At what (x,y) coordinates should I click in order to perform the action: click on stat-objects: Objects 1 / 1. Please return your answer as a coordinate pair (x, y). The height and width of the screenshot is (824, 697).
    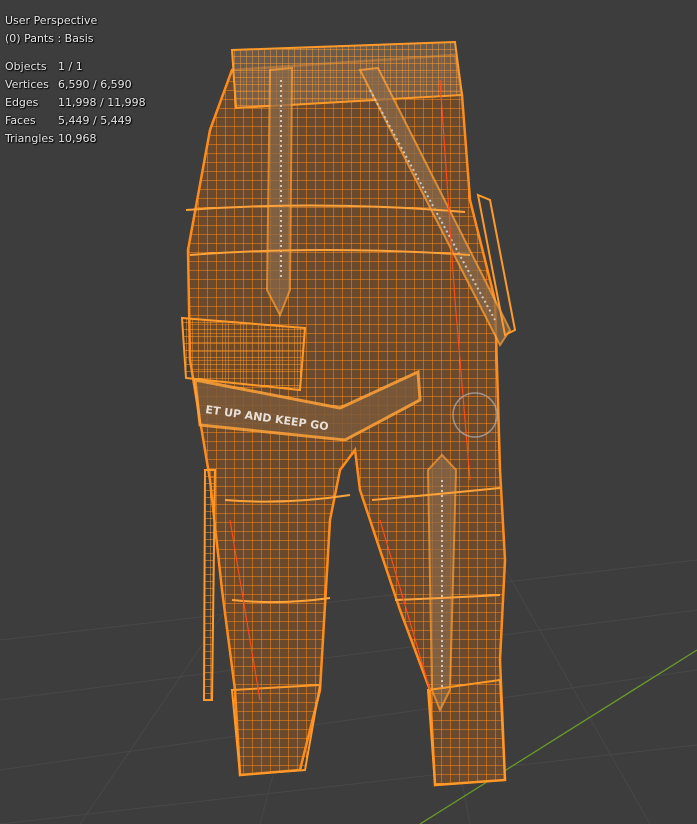
    Looking at the image, I should click on (44, 66).